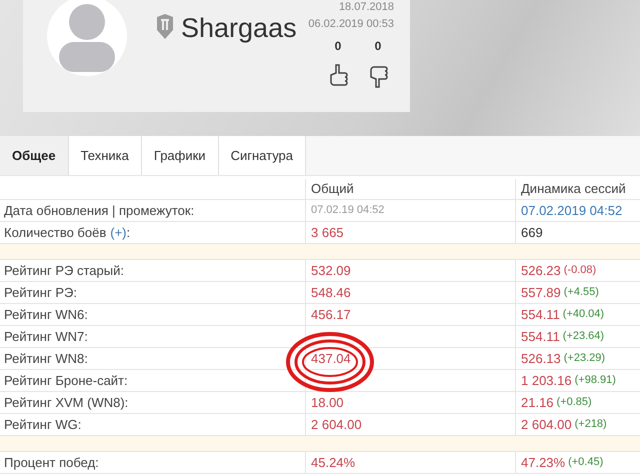 The width and height of the screenshot is (640, 476). I want to click on session-value: 1 203.16, so click(546, 381).